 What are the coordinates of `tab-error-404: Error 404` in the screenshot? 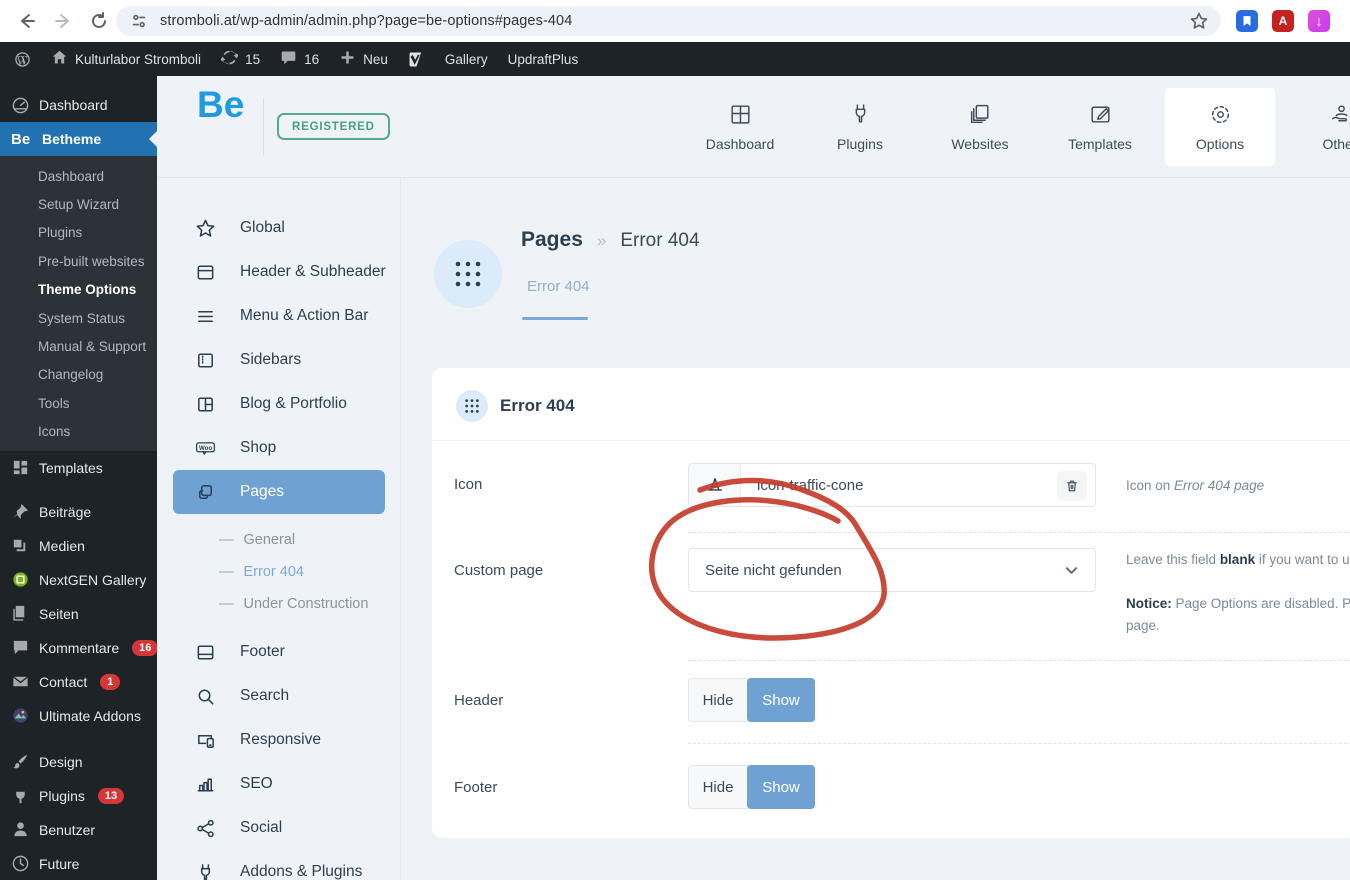 It's located at (558, 286).